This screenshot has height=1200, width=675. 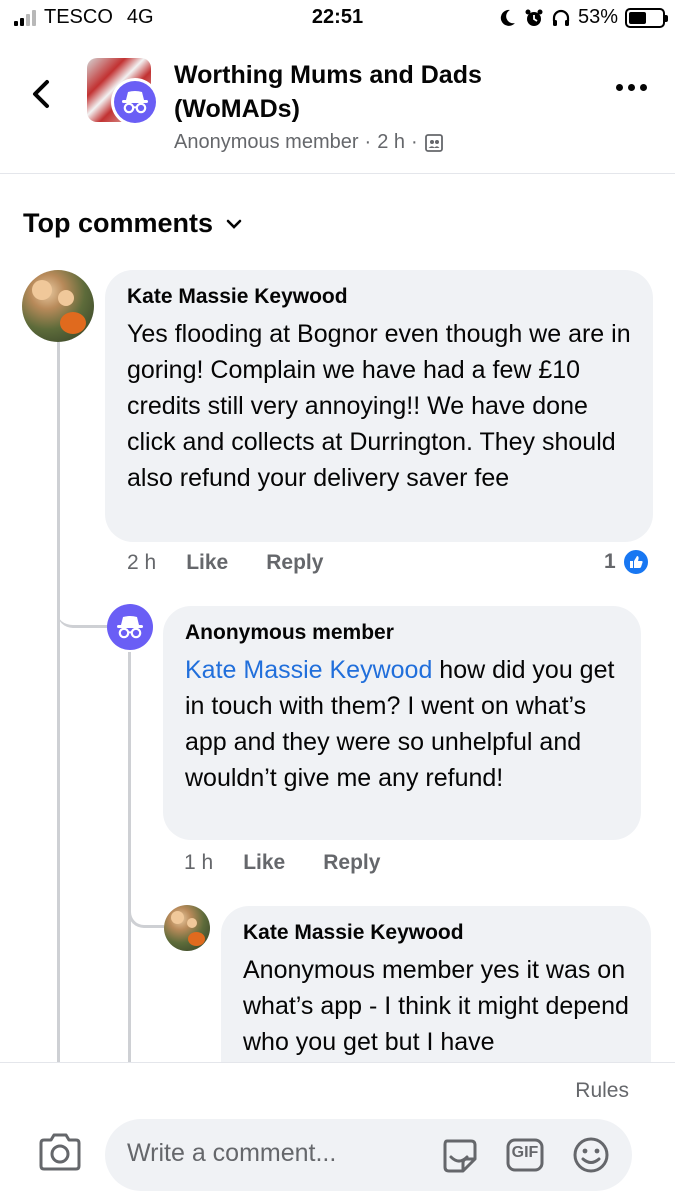 What do you see at coordinates (591, 1155) in the screenshot?
I see `emoji-icon` at bounding box center [591, 1155].